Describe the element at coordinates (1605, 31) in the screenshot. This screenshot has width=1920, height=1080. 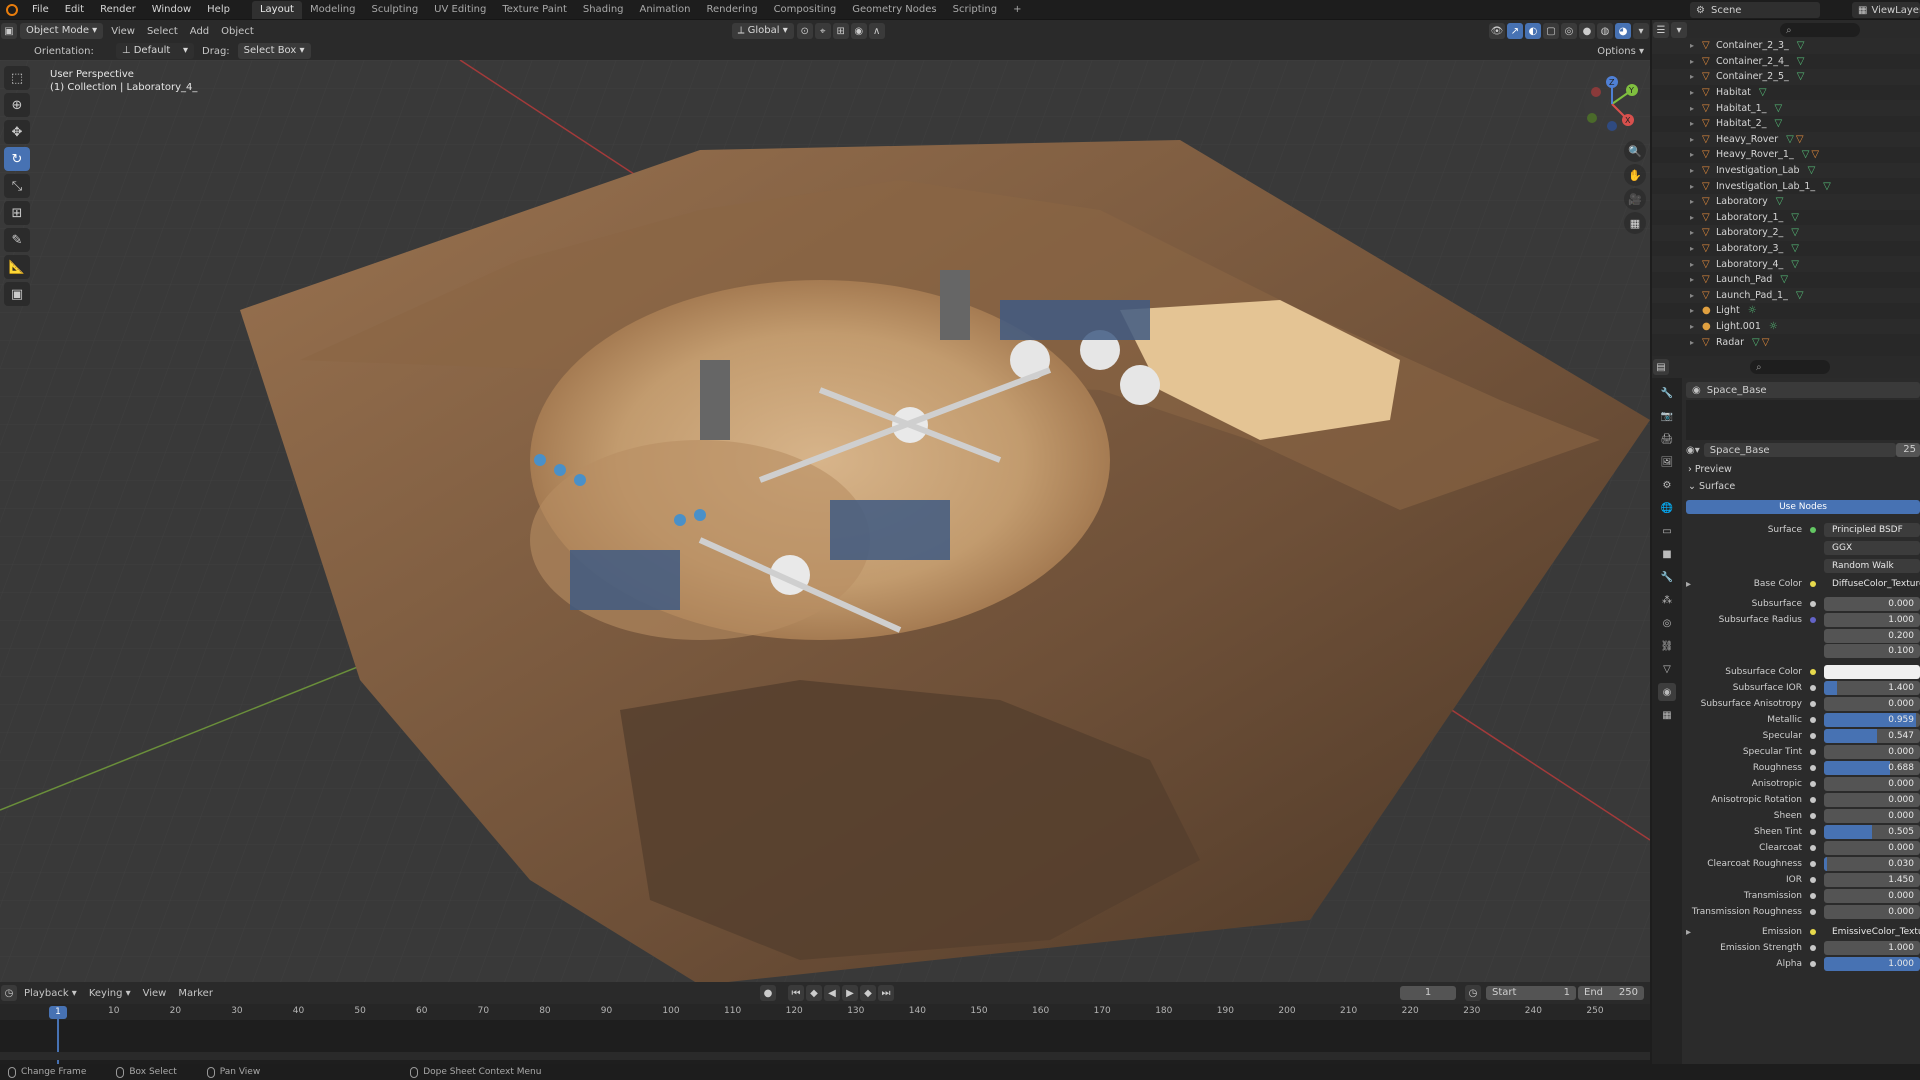
I see `shading-material-icon: ◍` at that location.